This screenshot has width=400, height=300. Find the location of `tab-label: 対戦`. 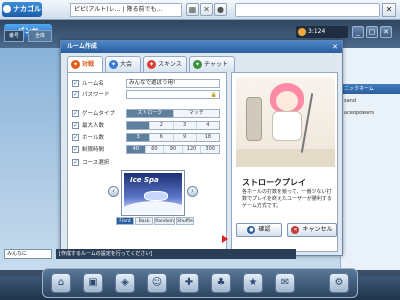

tab-label: 対戦 is located at coordinates (88, 64).